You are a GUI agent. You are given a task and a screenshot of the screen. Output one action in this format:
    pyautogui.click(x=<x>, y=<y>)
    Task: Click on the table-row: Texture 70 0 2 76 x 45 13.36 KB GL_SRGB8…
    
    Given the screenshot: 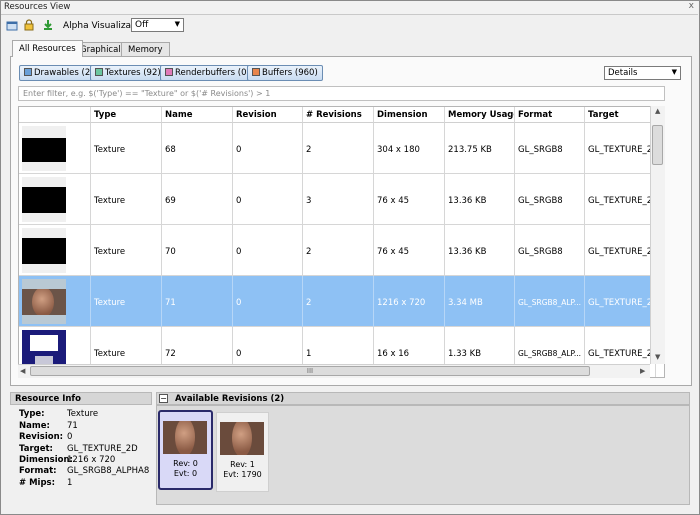 What is the action you would take?
    pyautogui.click(x=341, y=250)
    